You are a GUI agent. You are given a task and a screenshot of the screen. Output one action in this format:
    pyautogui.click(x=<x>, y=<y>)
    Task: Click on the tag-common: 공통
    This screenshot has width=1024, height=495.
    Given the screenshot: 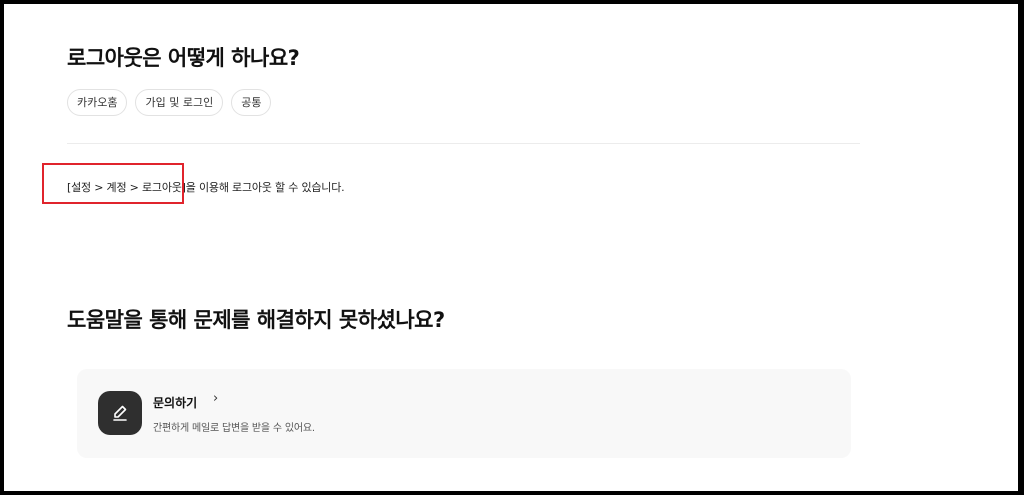 What is the action you would take?
    pyautogui.click(x=251, y=102)
    